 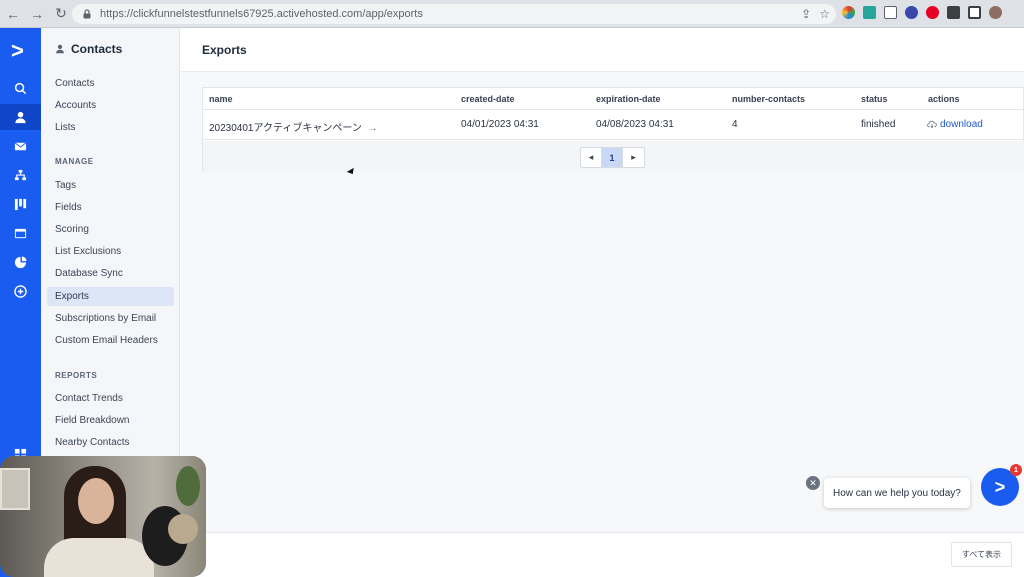 I want to click on presenter-face, so click(x=96, y=501).